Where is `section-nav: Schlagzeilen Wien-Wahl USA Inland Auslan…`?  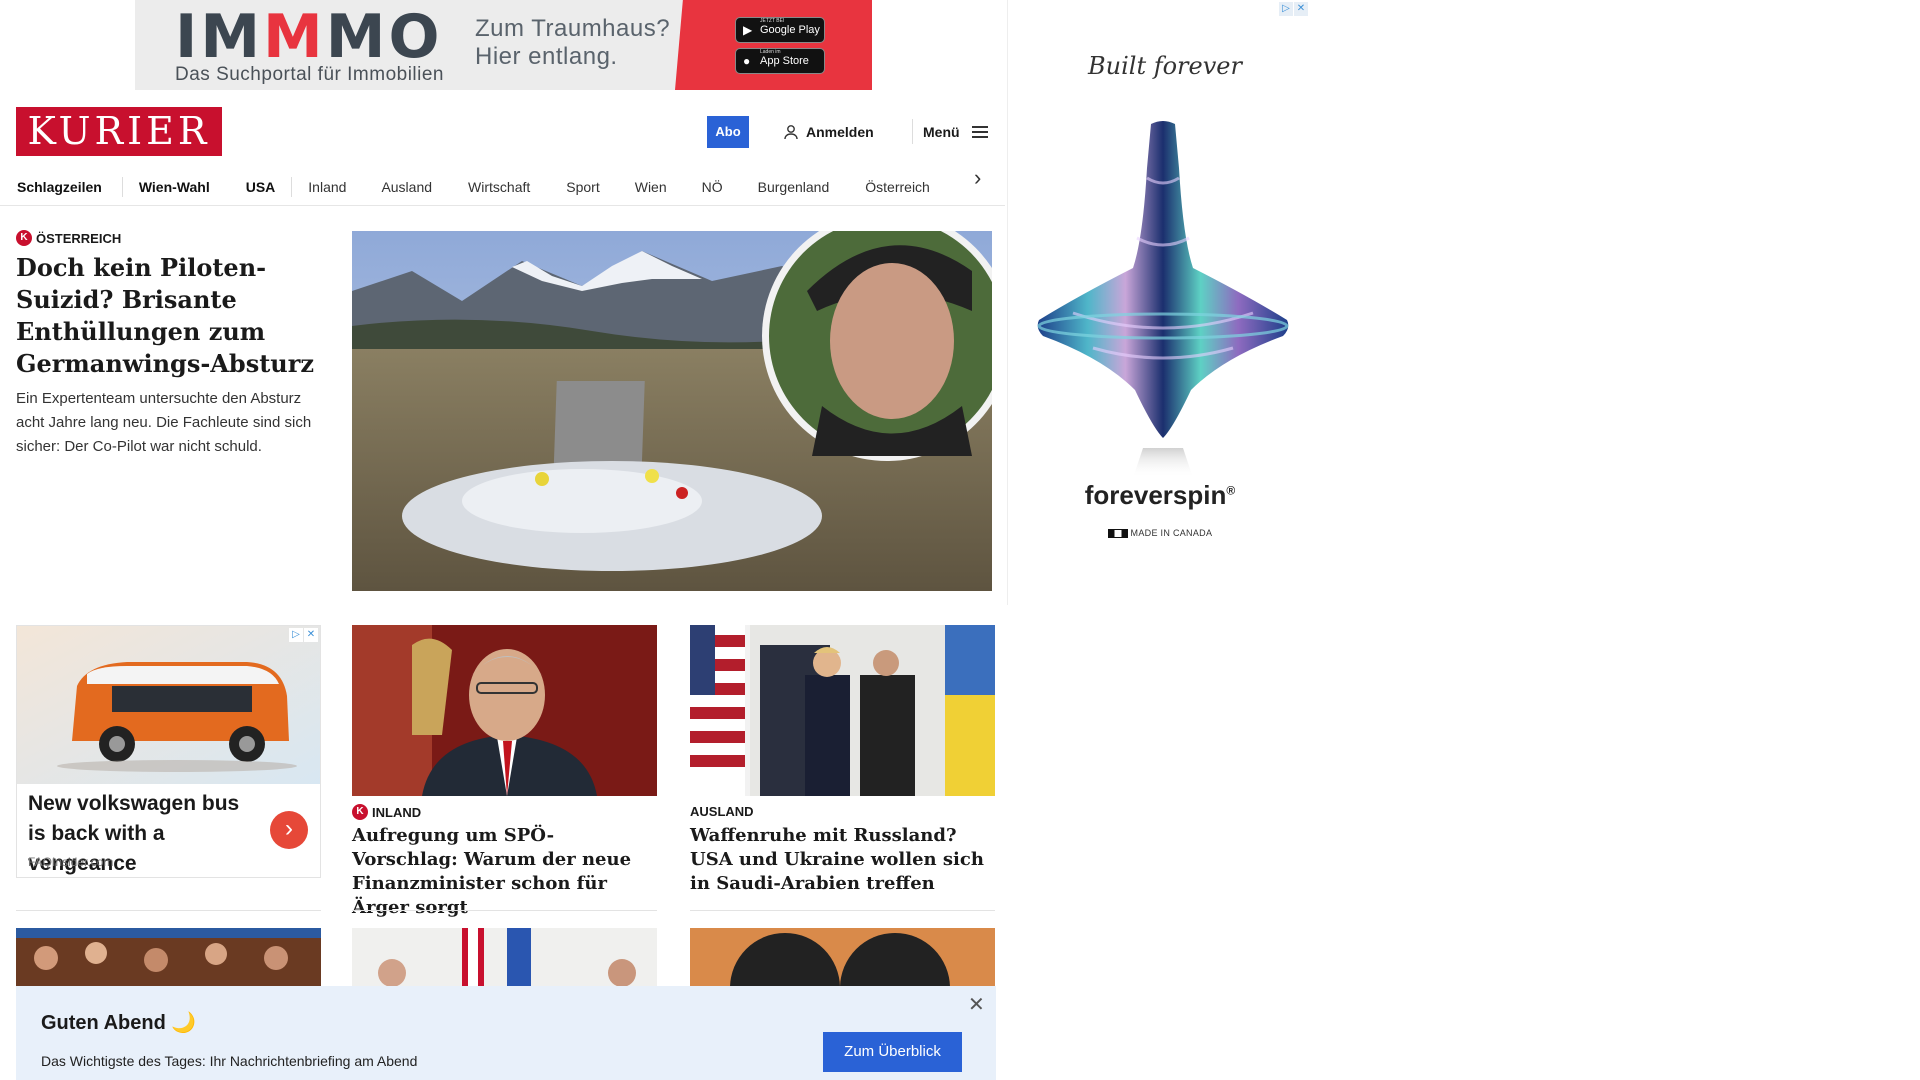
section-nav: Schlagzeilen Wien-Wahl USA Inland Auslan… is located at coordinates (502, 187).